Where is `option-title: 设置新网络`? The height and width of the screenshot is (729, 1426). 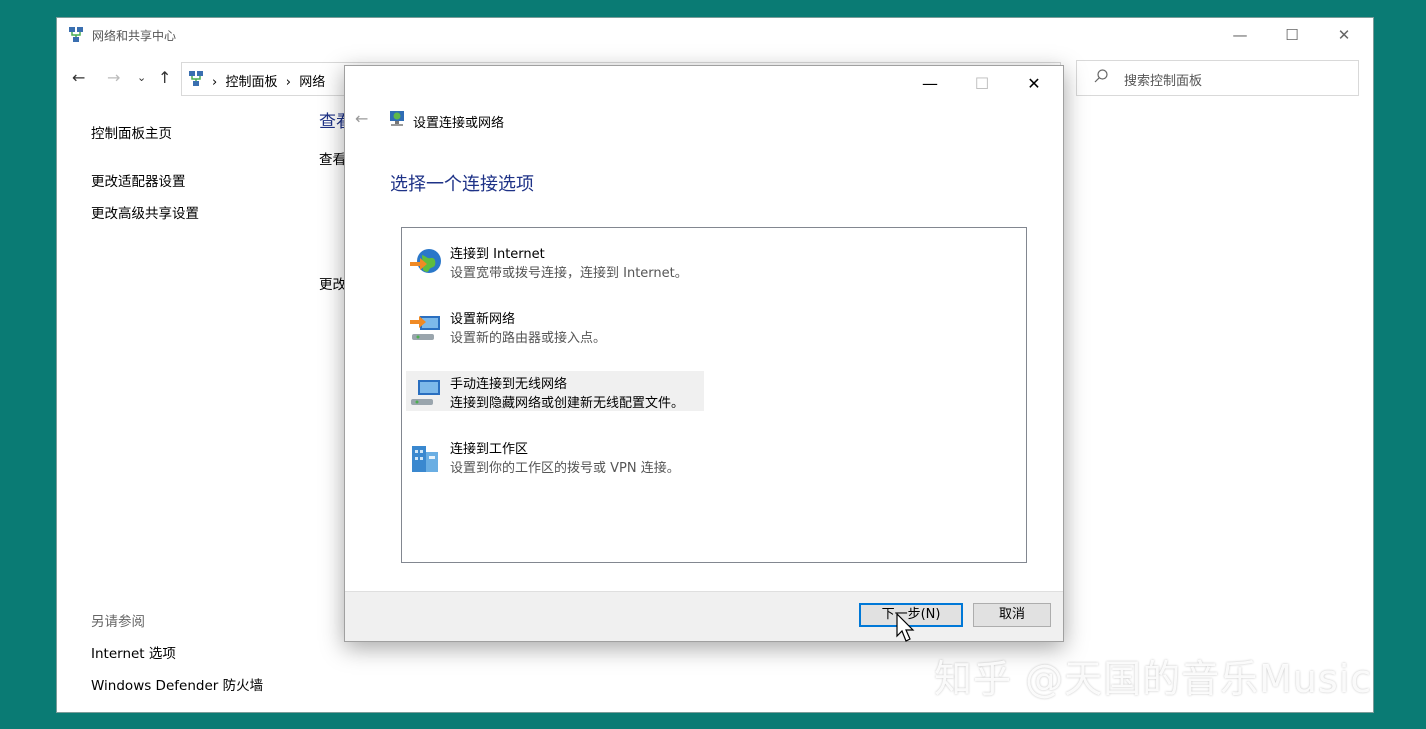
option-title: 设置新网络 is located at coordinates (483, 319).